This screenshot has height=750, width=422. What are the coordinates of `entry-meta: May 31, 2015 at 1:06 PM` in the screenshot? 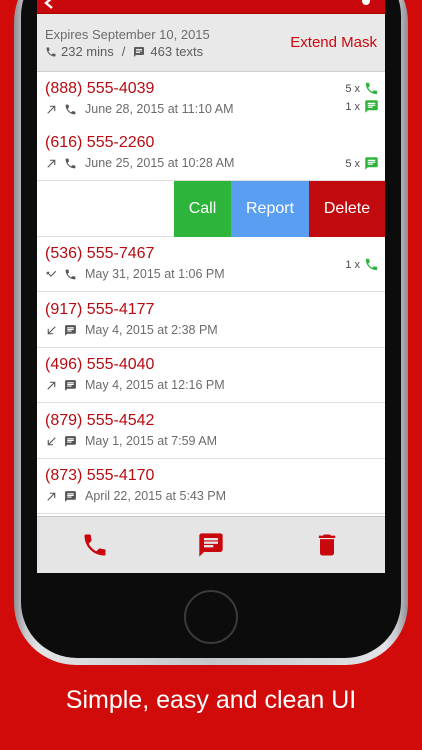 It's located at (135, 274).